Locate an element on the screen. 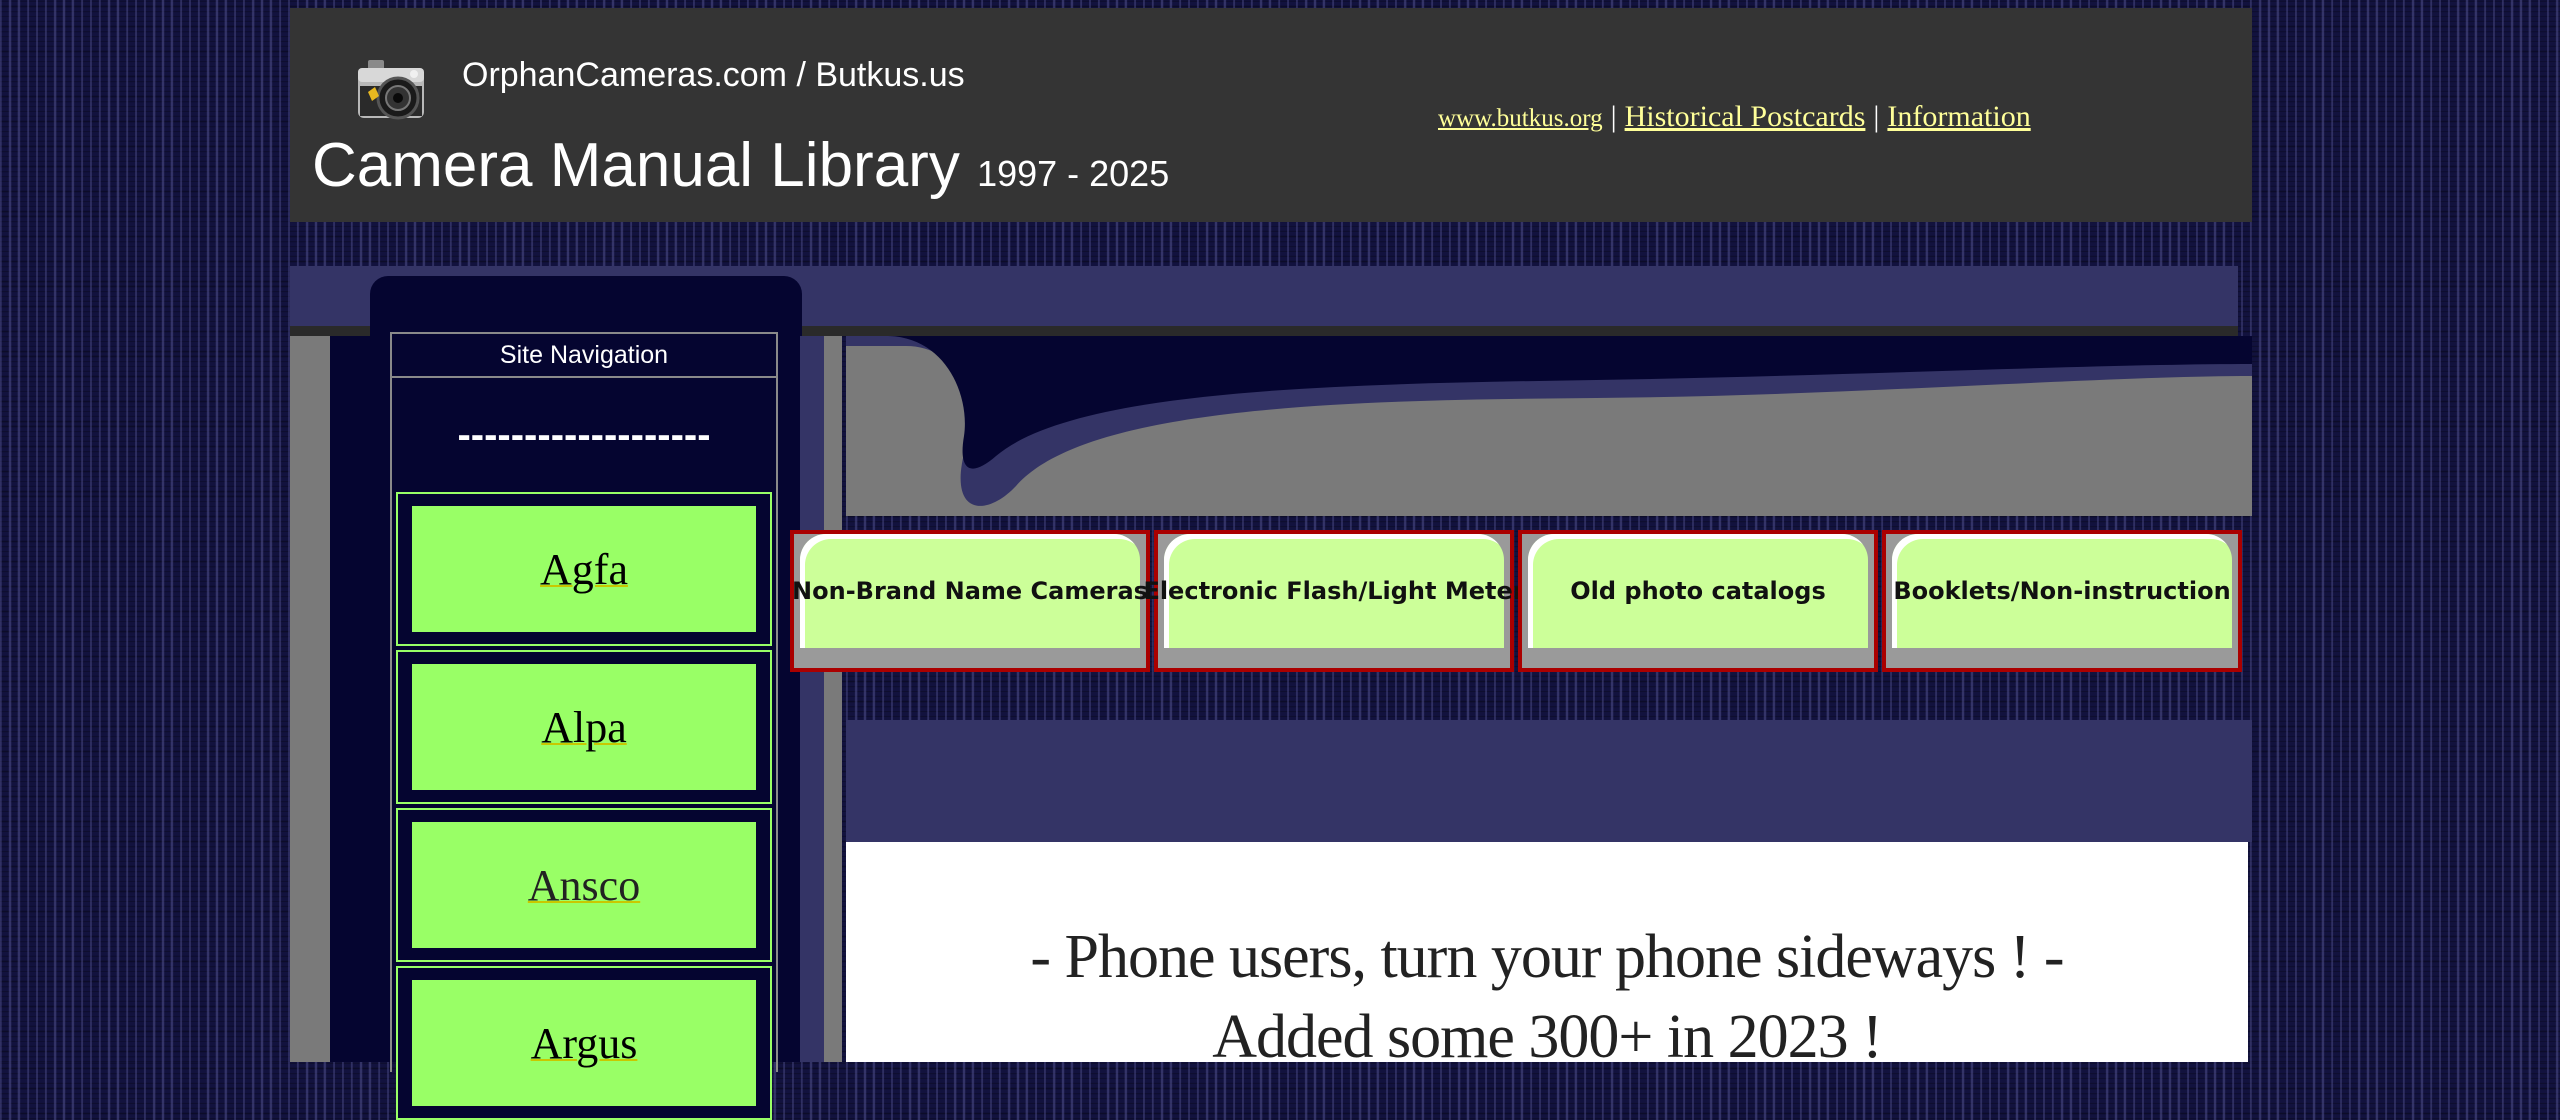  nav-label: Agfa is located at coordinates (584, 569).